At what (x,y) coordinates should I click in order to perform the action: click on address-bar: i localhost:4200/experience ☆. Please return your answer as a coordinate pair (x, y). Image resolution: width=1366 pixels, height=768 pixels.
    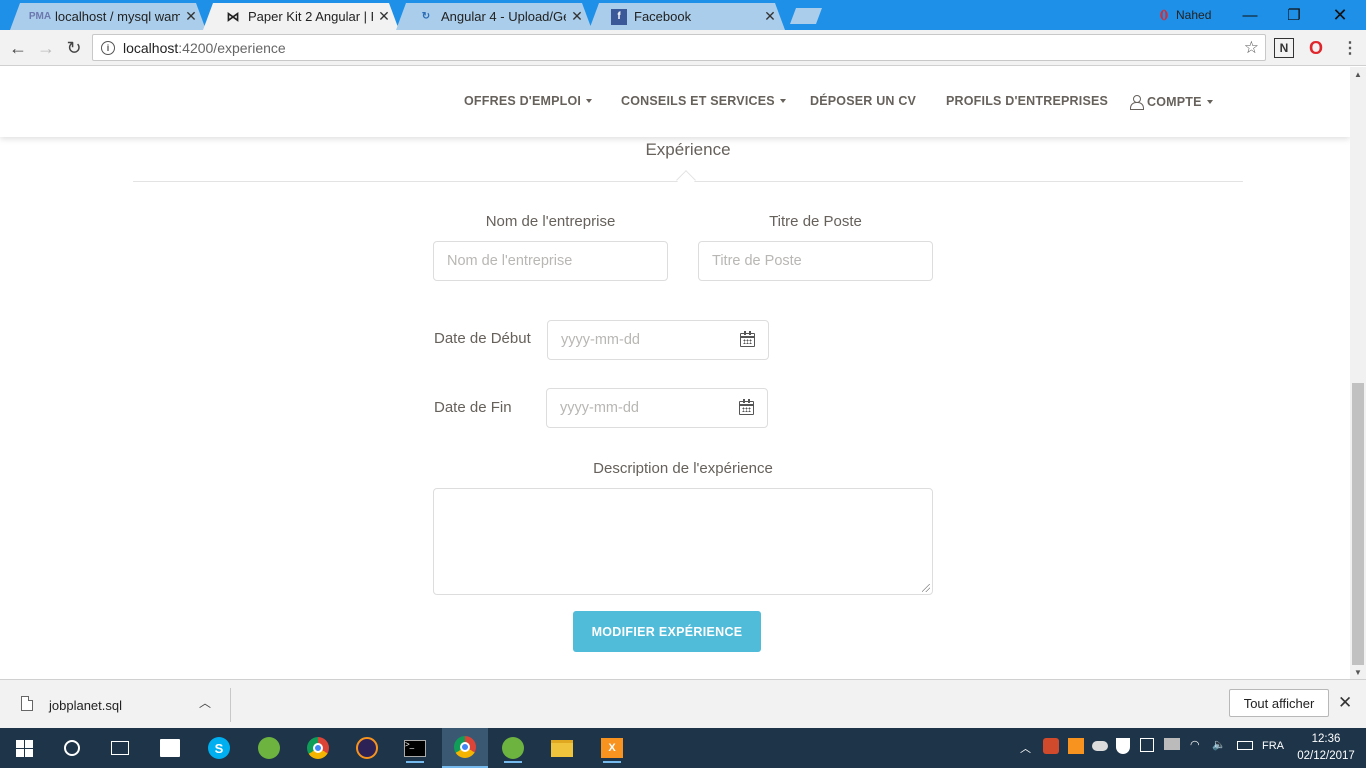
    Looking at the image, I should click on (679, 47).